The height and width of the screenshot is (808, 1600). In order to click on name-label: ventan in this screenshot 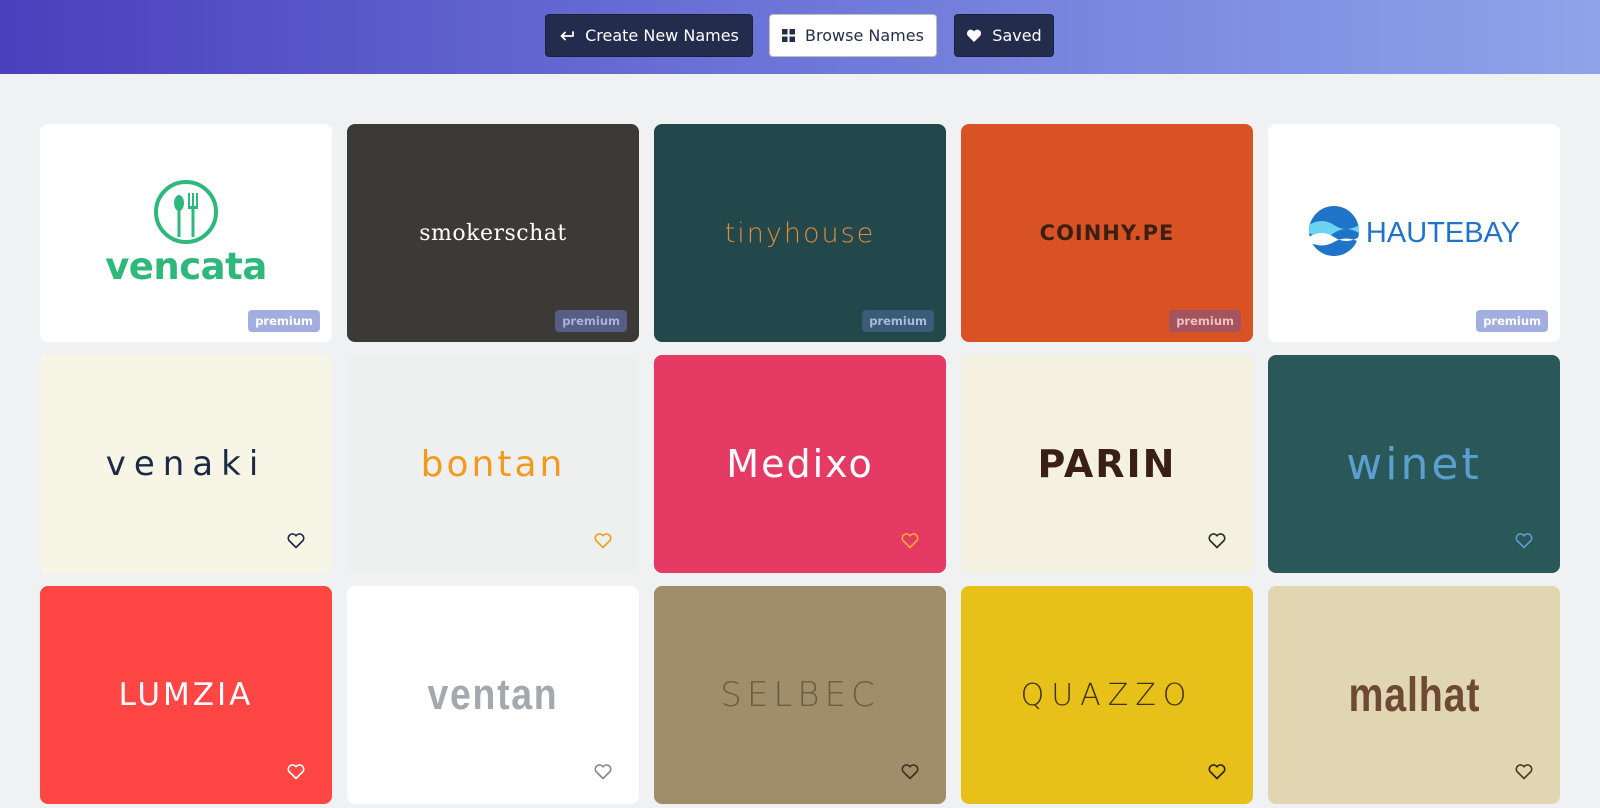, I will do `click(493, 694)`.